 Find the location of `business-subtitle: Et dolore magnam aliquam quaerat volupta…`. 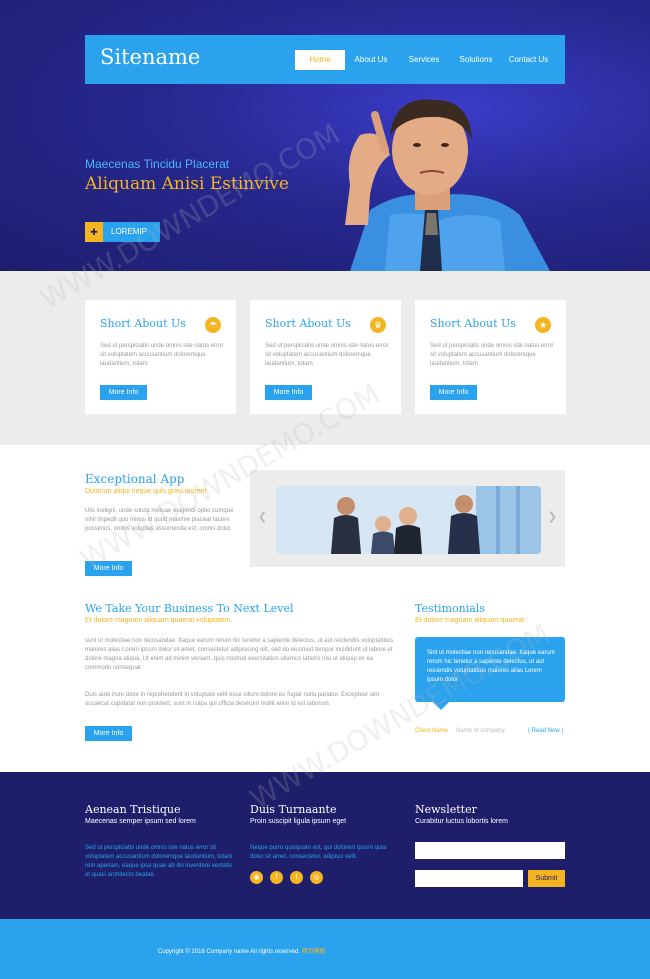

business-subtitle: Et dolore magnam aliquam quaerat volupta… is located at coordinates (159, 620).